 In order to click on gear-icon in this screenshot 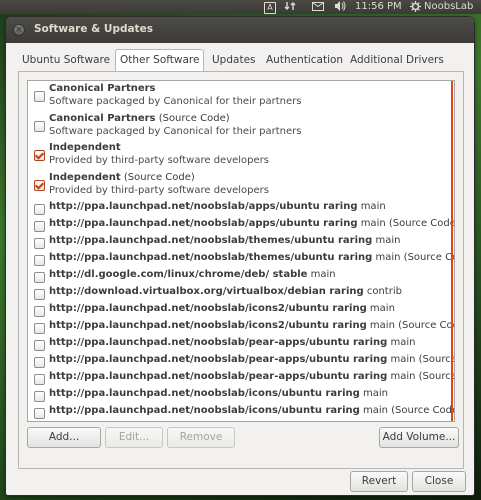, I will do `click(415, 7)`.